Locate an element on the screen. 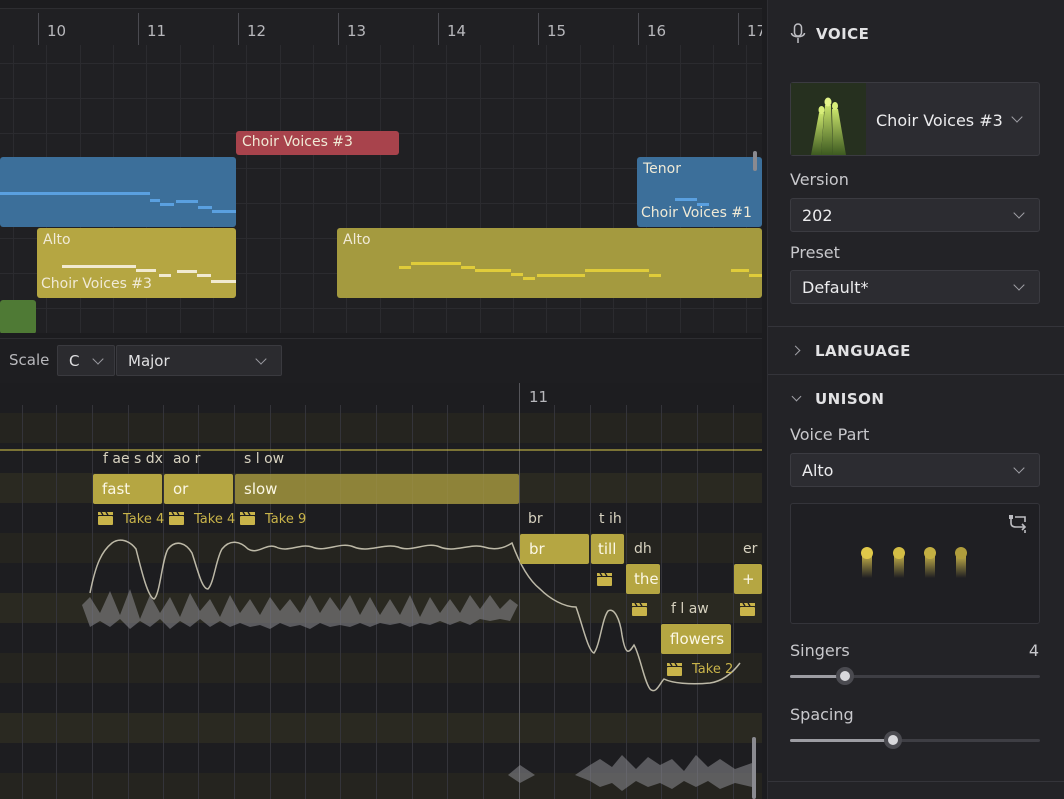  bar-number: 16 is located at coordinates (657, 31).